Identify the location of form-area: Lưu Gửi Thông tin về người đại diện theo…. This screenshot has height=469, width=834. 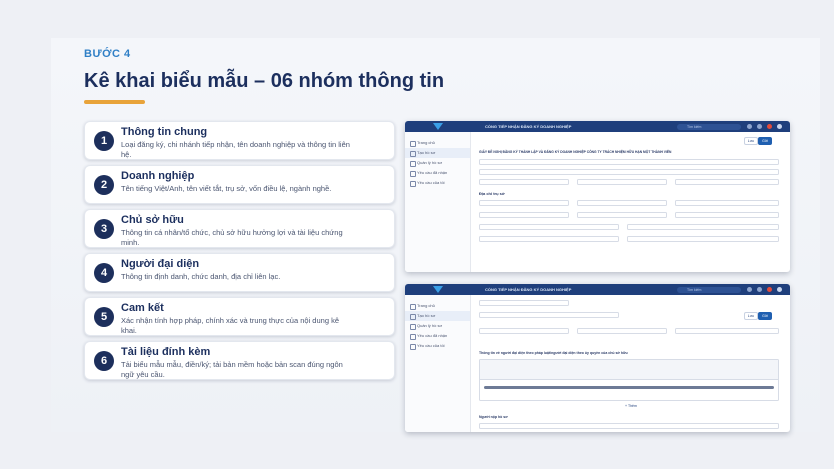
(630, 365).